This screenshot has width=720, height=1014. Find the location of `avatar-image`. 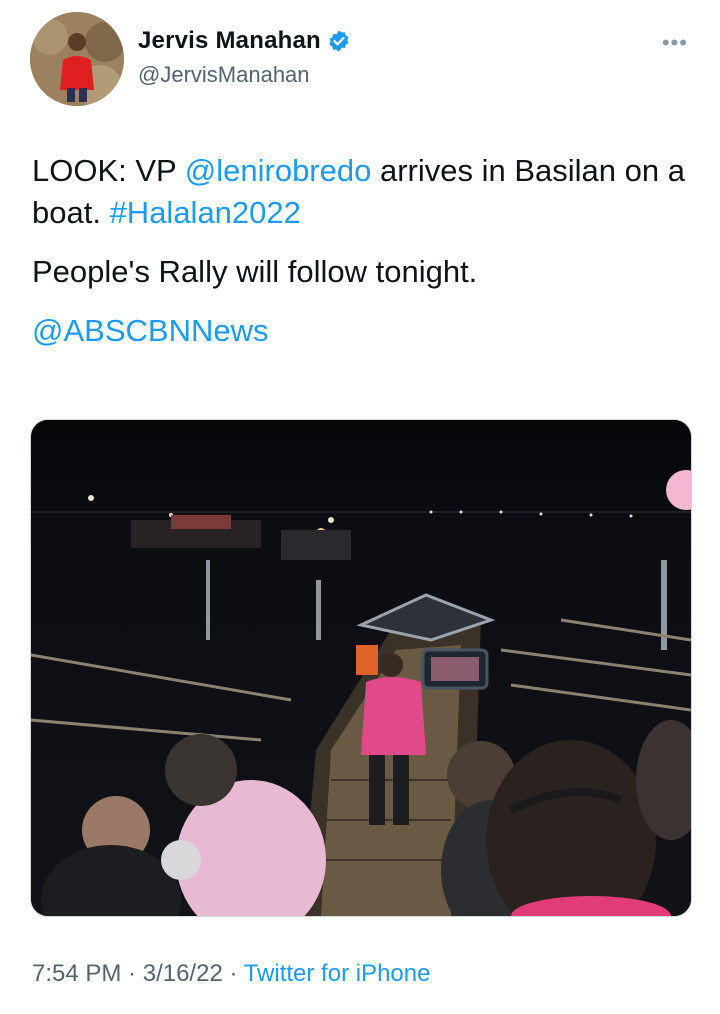

avatar-image is located at coordinates (77, 59).